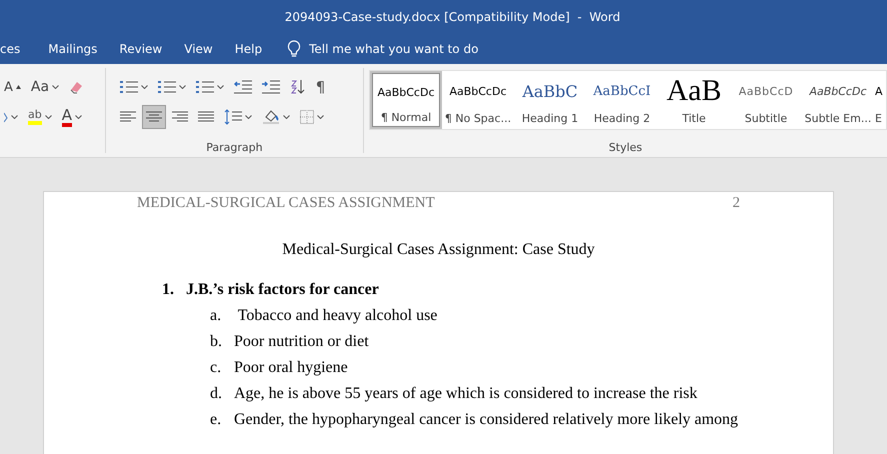  I want to click on list-marker: b., so click(216, 342).